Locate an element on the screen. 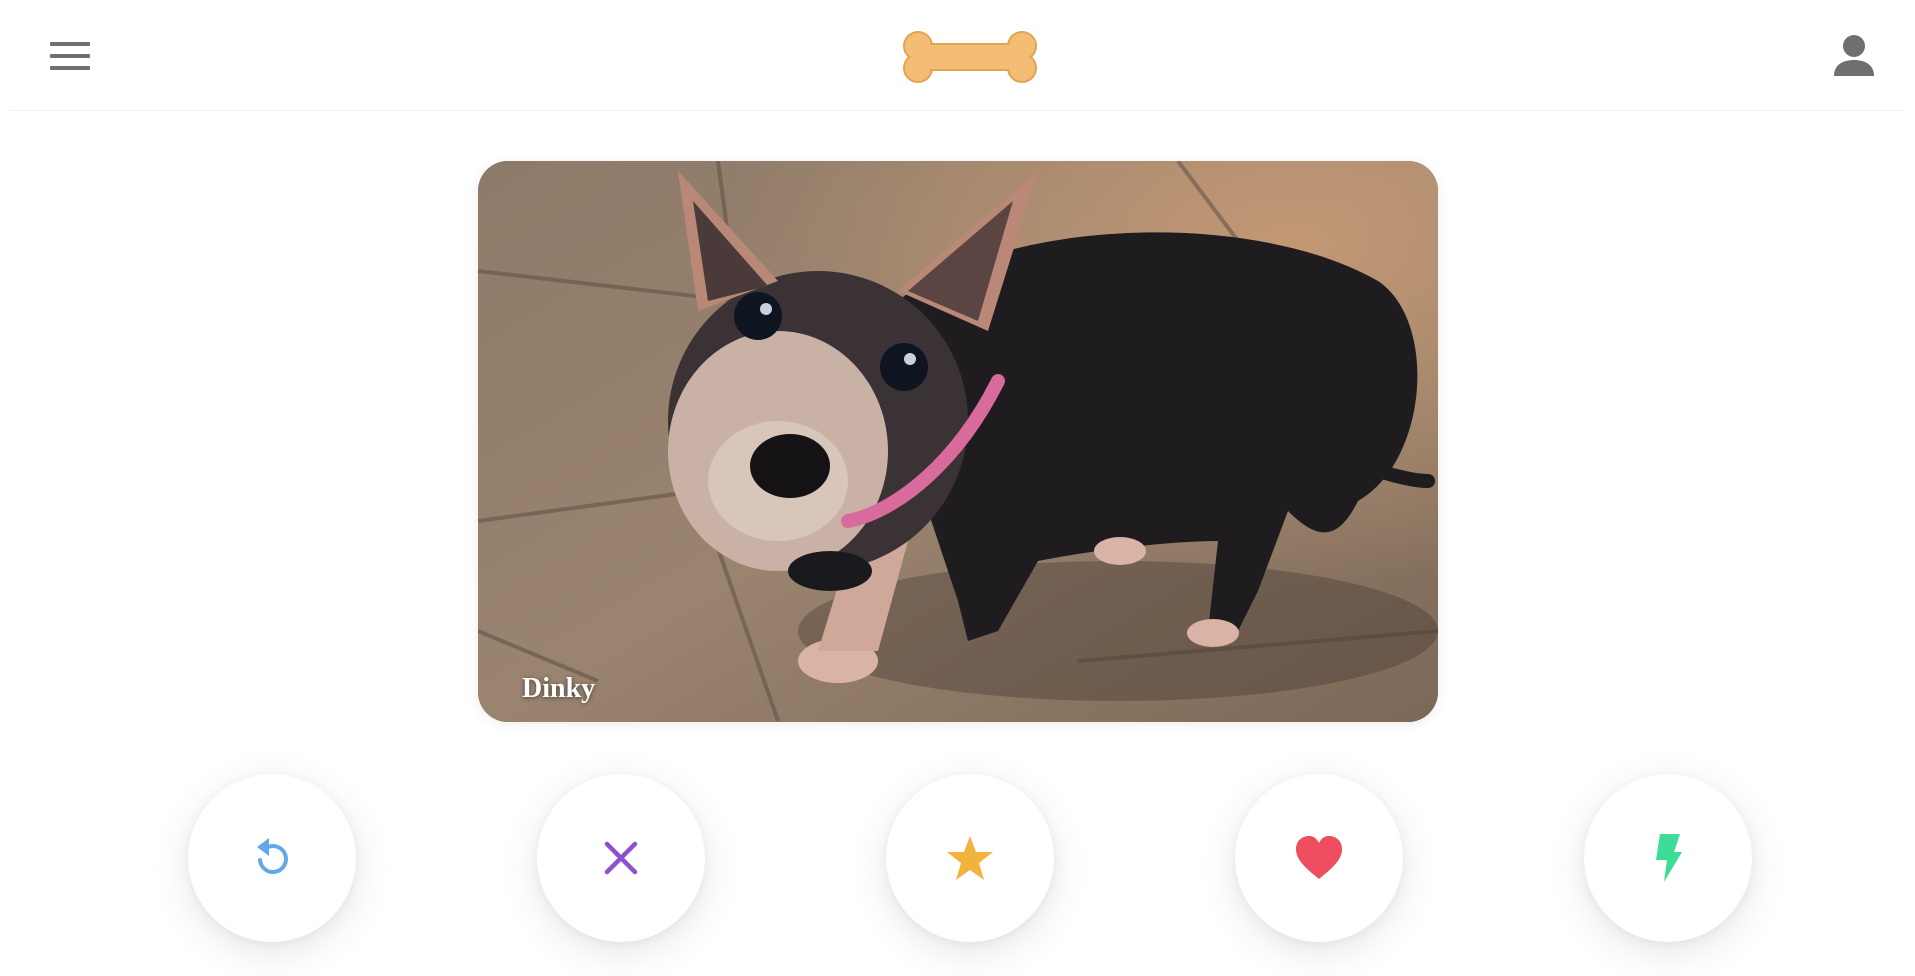 This screenshot has height=976, width=1915. super-like-button is located at coordinates (970, 858).